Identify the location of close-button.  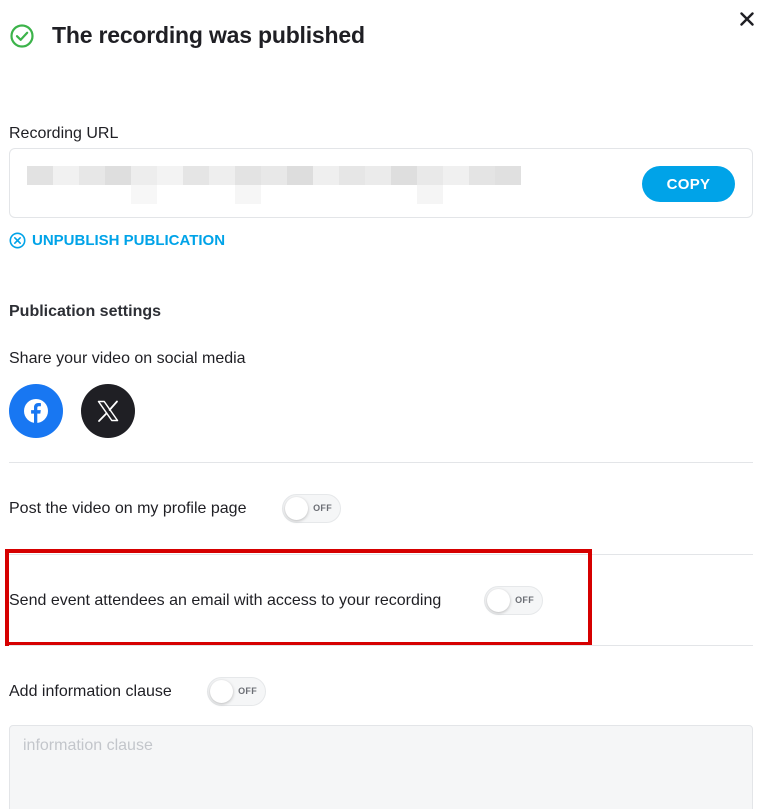
(747, 19).